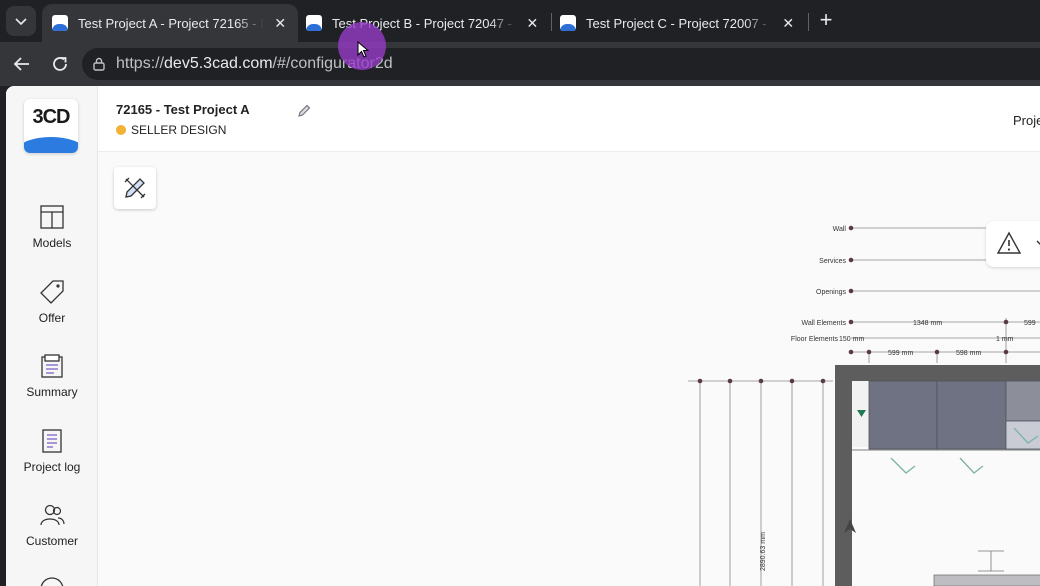 The image size is (1040, 586). What do you see at coordinates (824, 323) in the screenshot?
I see `row-label-wall-elements: Wall Elements` at bounding box center [824, 323].